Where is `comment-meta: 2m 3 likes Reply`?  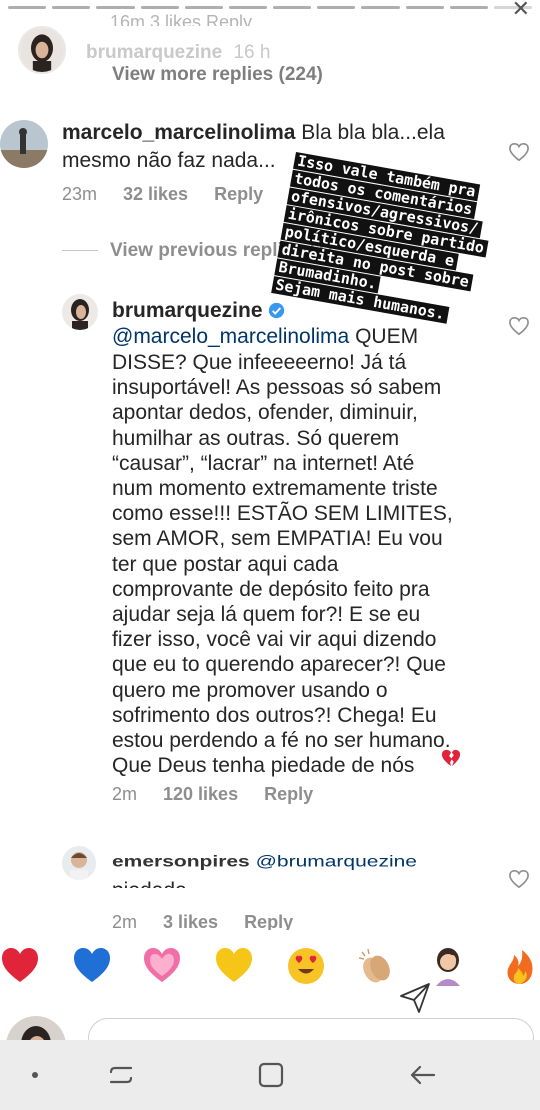 comment-meta: 2m 3 likes Reply is located at coordinates (202, 921).